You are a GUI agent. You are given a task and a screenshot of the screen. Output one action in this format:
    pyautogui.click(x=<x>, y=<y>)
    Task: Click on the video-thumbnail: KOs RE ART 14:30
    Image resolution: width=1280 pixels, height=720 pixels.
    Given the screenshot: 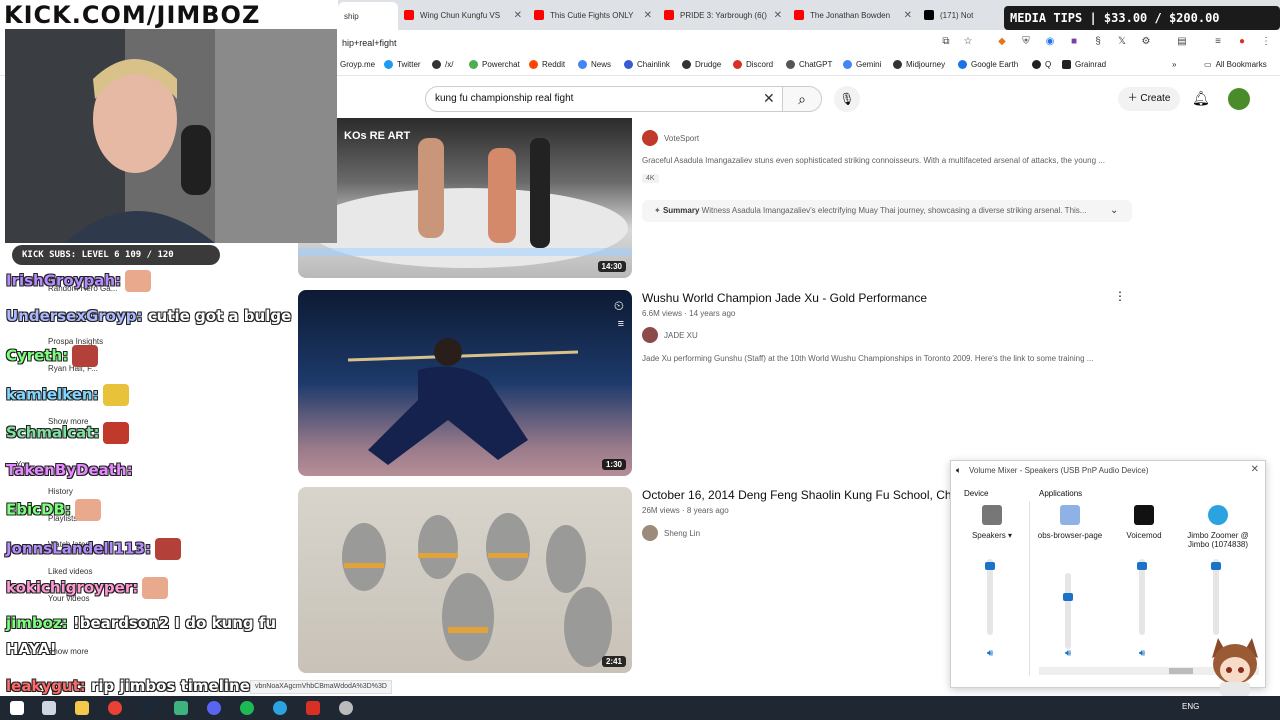 What is the action you would take?
    pyautogui.click(x=465, y=198)
    